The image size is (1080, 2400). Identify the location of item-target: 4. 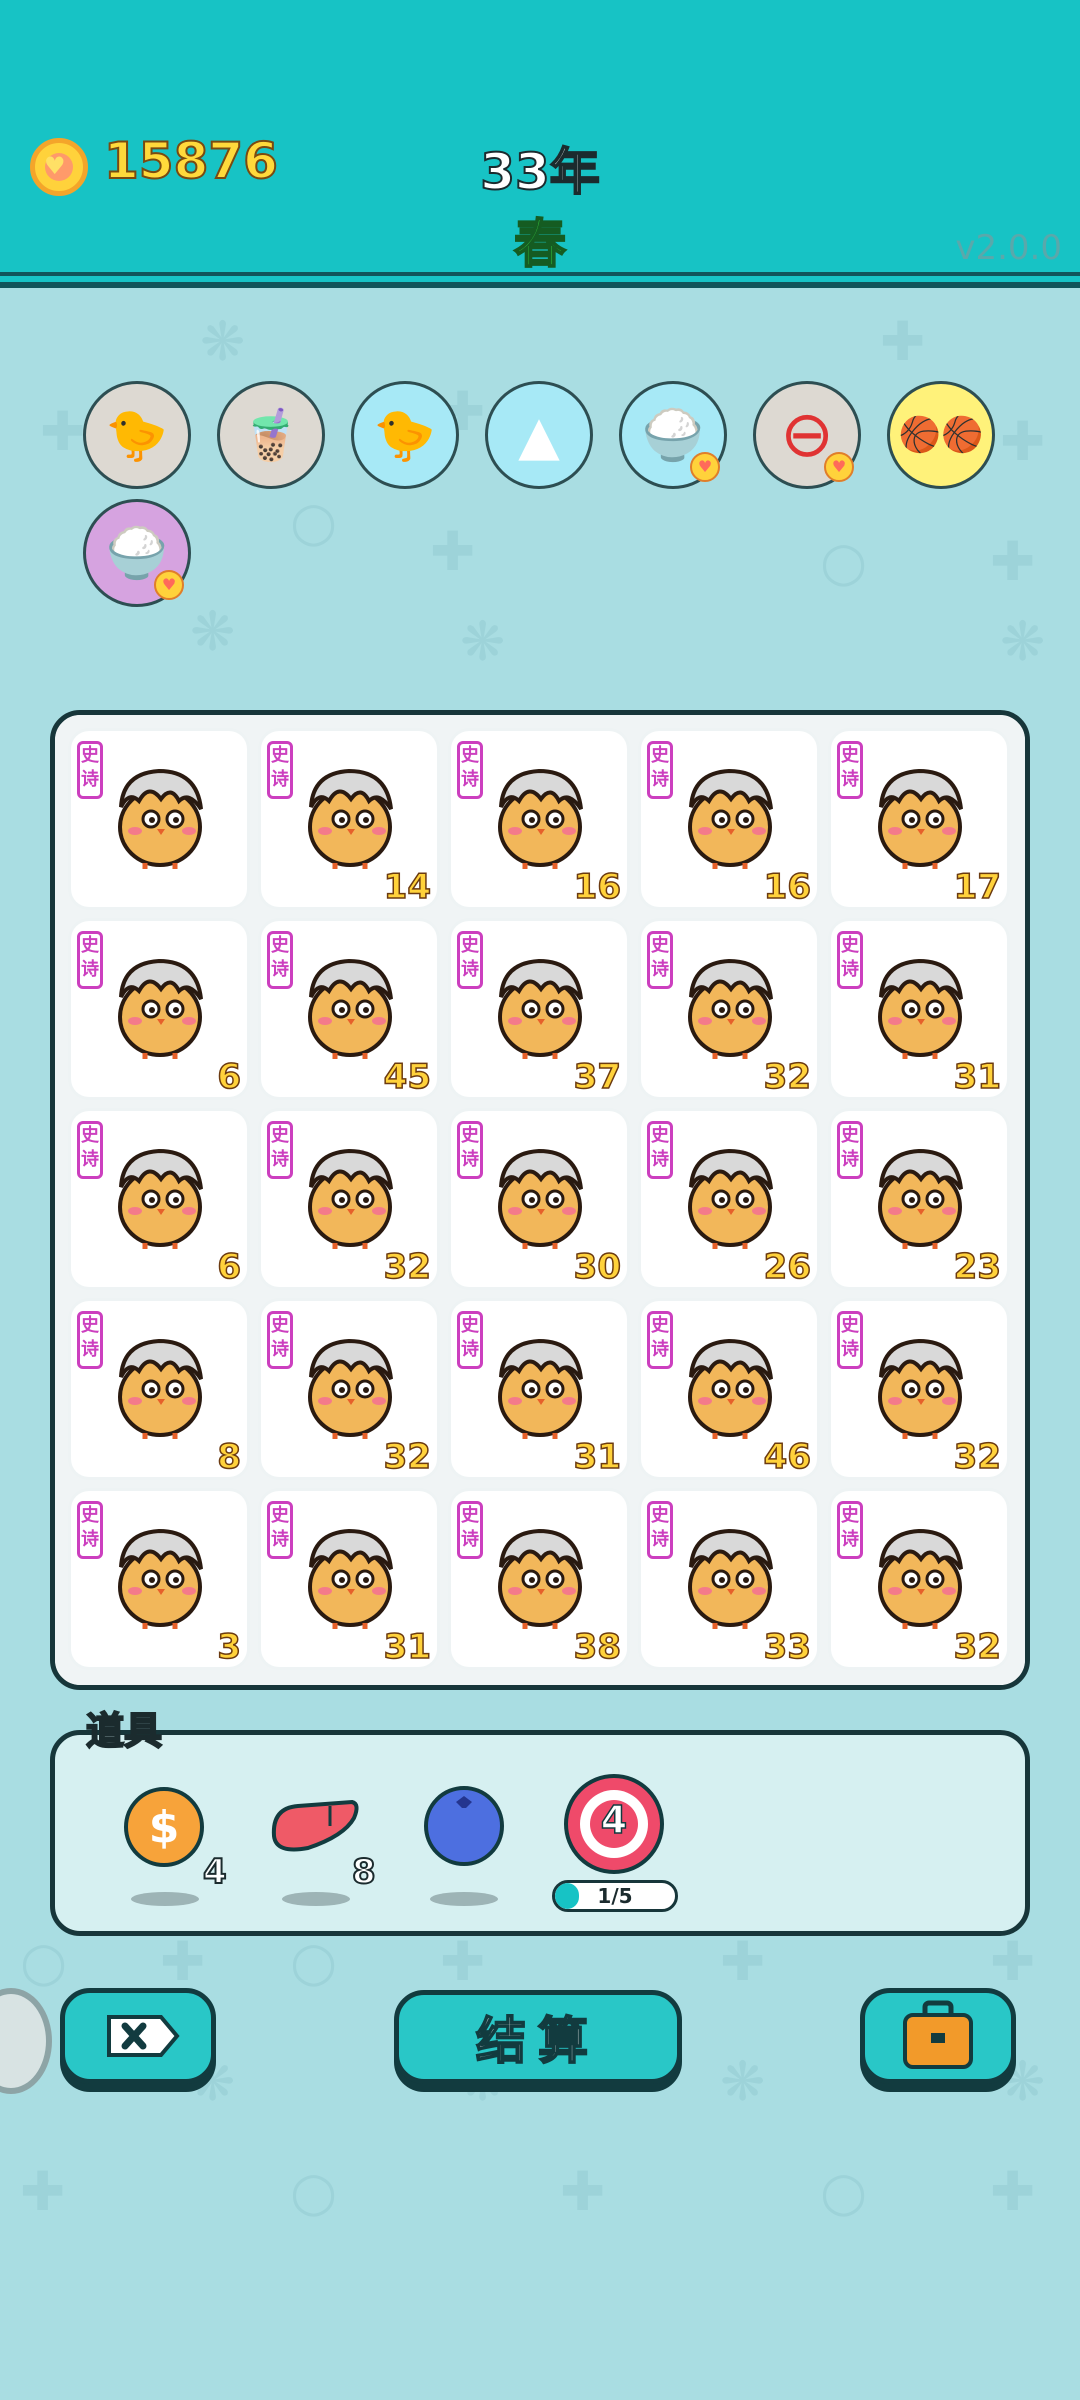
(614, 1824).